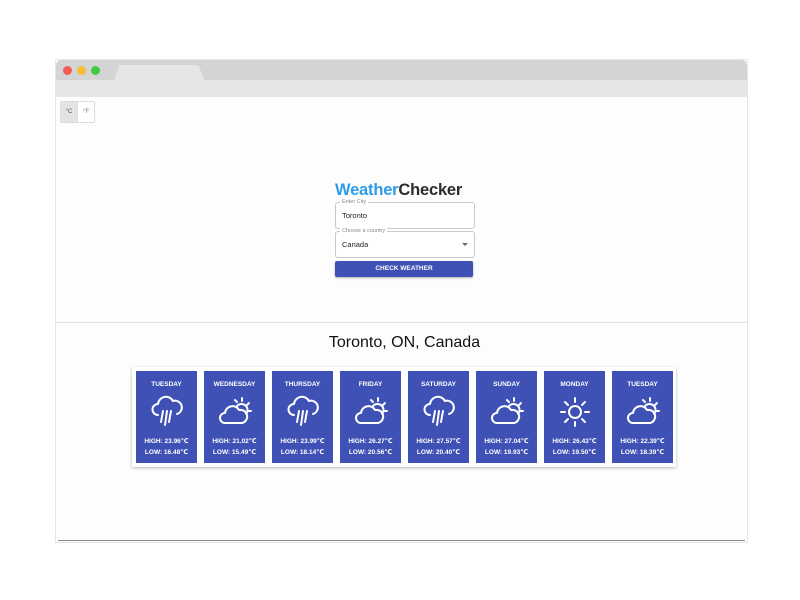  I want to click on forecast-day: THURSDAY, so click(302, 384).